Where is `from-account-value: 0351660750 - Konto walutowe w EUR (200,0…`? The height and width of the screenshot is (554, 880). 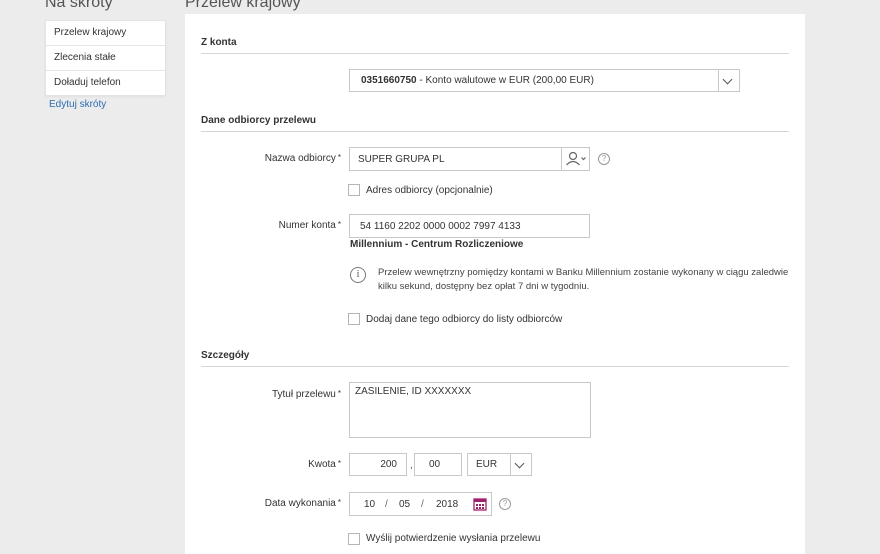 from-account-value: 0351660750 - Konto walutowe w EUR (200,0… is located at coordinates (477, 80).